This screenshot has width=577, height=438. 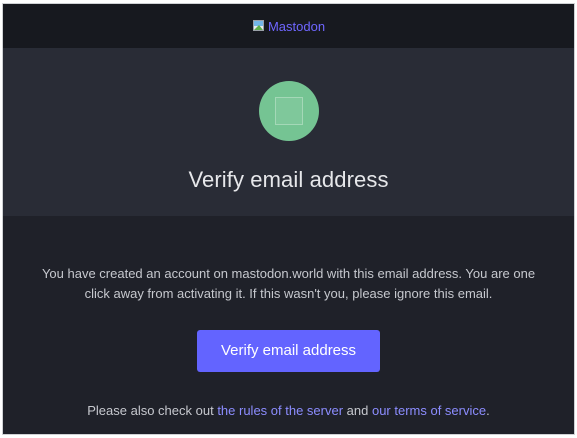 What do you see at coordinates (152, 410) in the screenshot?
I see `footer-prefix: Please also check out` at bounding box center [152, 410].